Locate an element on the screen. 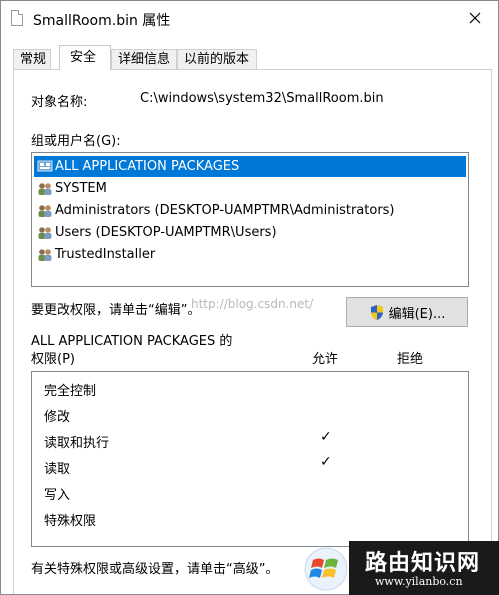 Image resolution: width=499 pixels, height=595 pixels. tab-security: 安全 is located at coordinates (85, 57).